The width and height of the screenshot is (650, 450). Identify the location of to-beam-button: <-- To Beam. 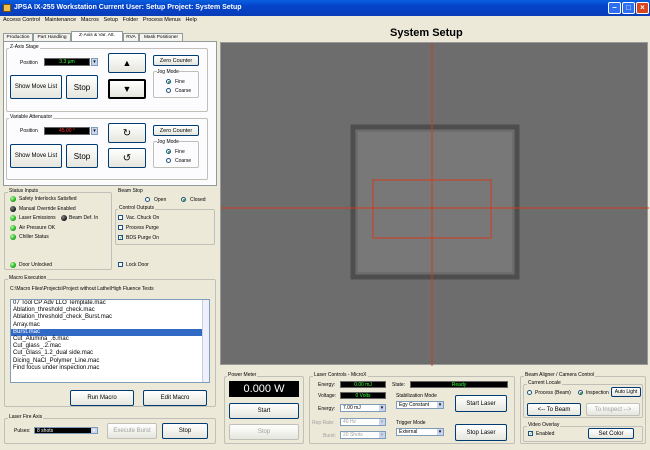
(554, 409).